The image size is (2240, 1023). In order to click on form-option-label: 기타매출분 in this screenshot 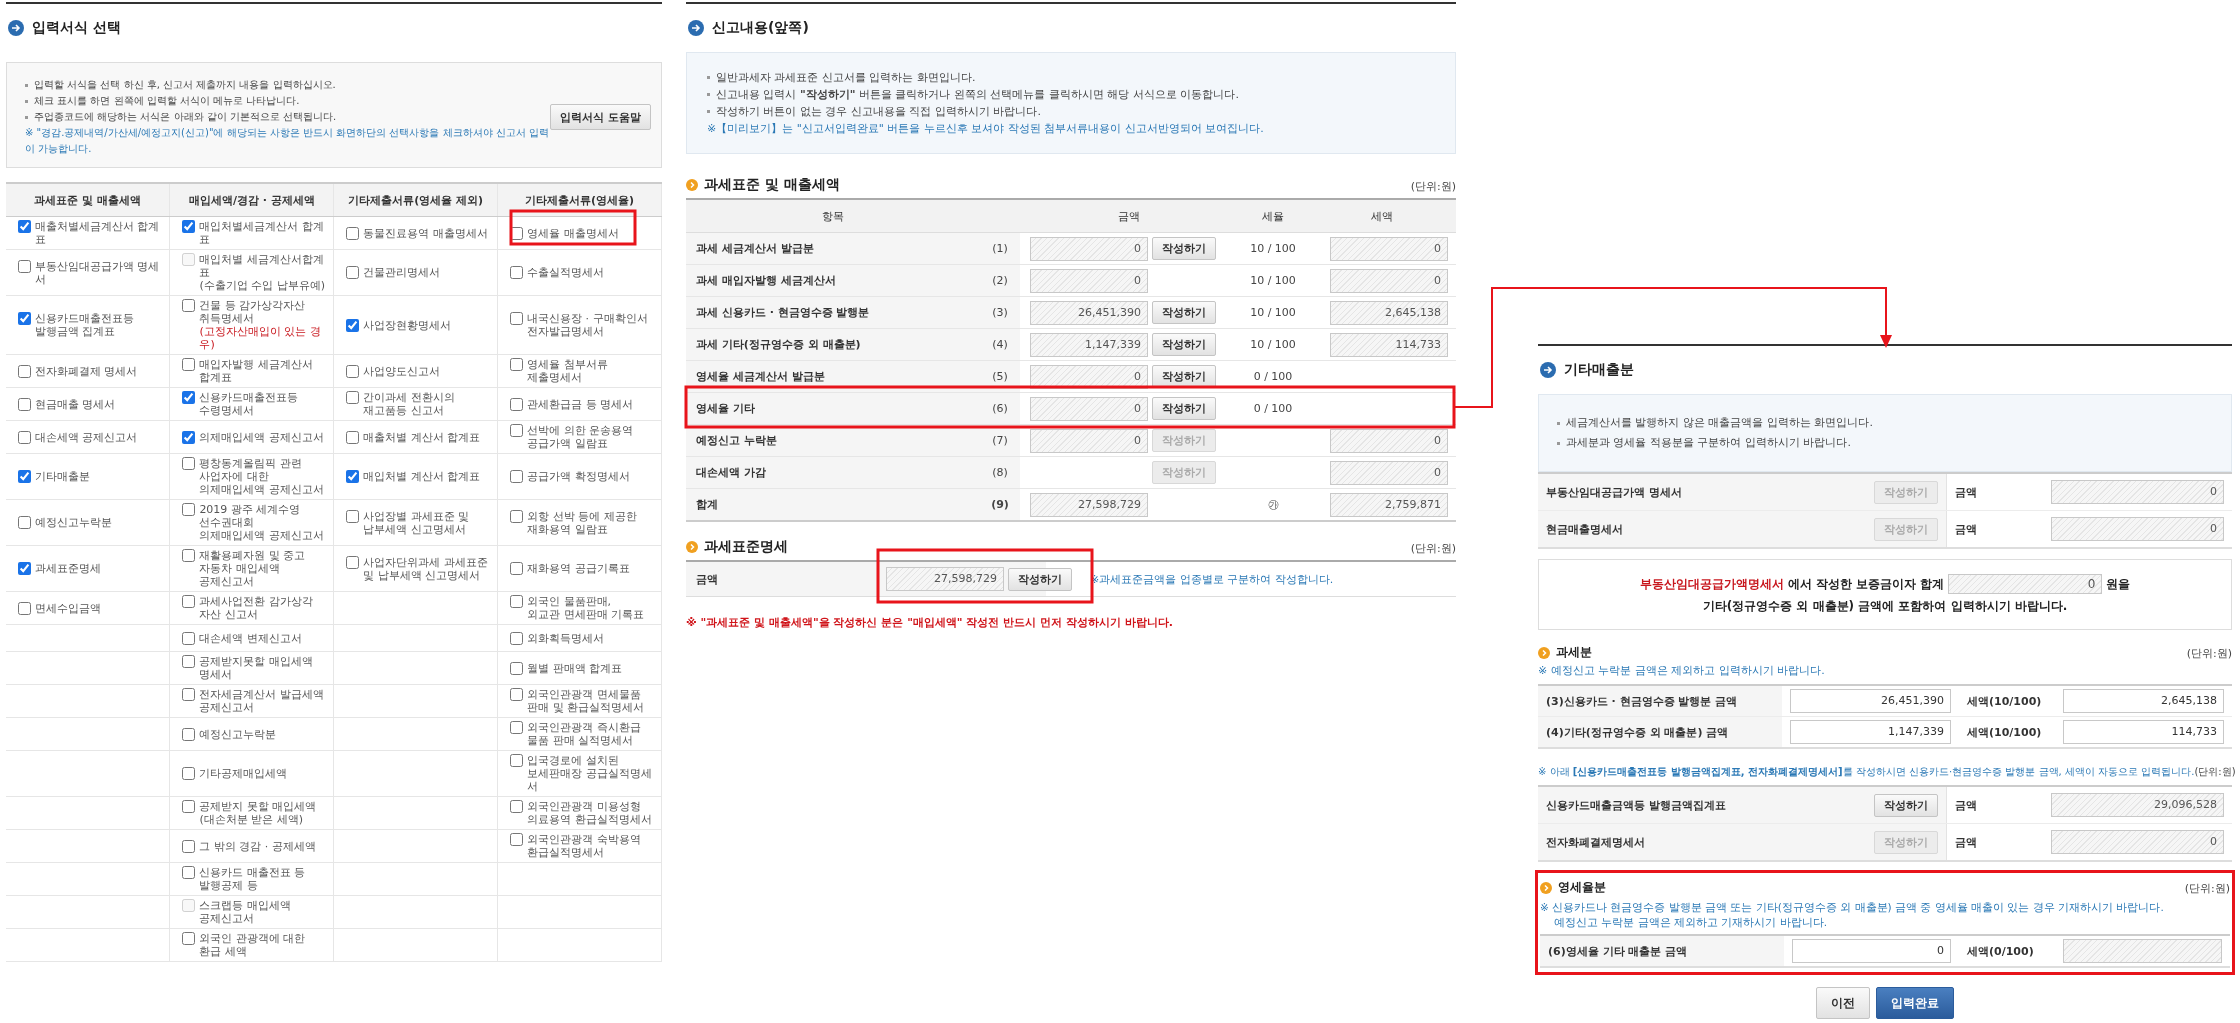, I will do `click(62, 476)`.